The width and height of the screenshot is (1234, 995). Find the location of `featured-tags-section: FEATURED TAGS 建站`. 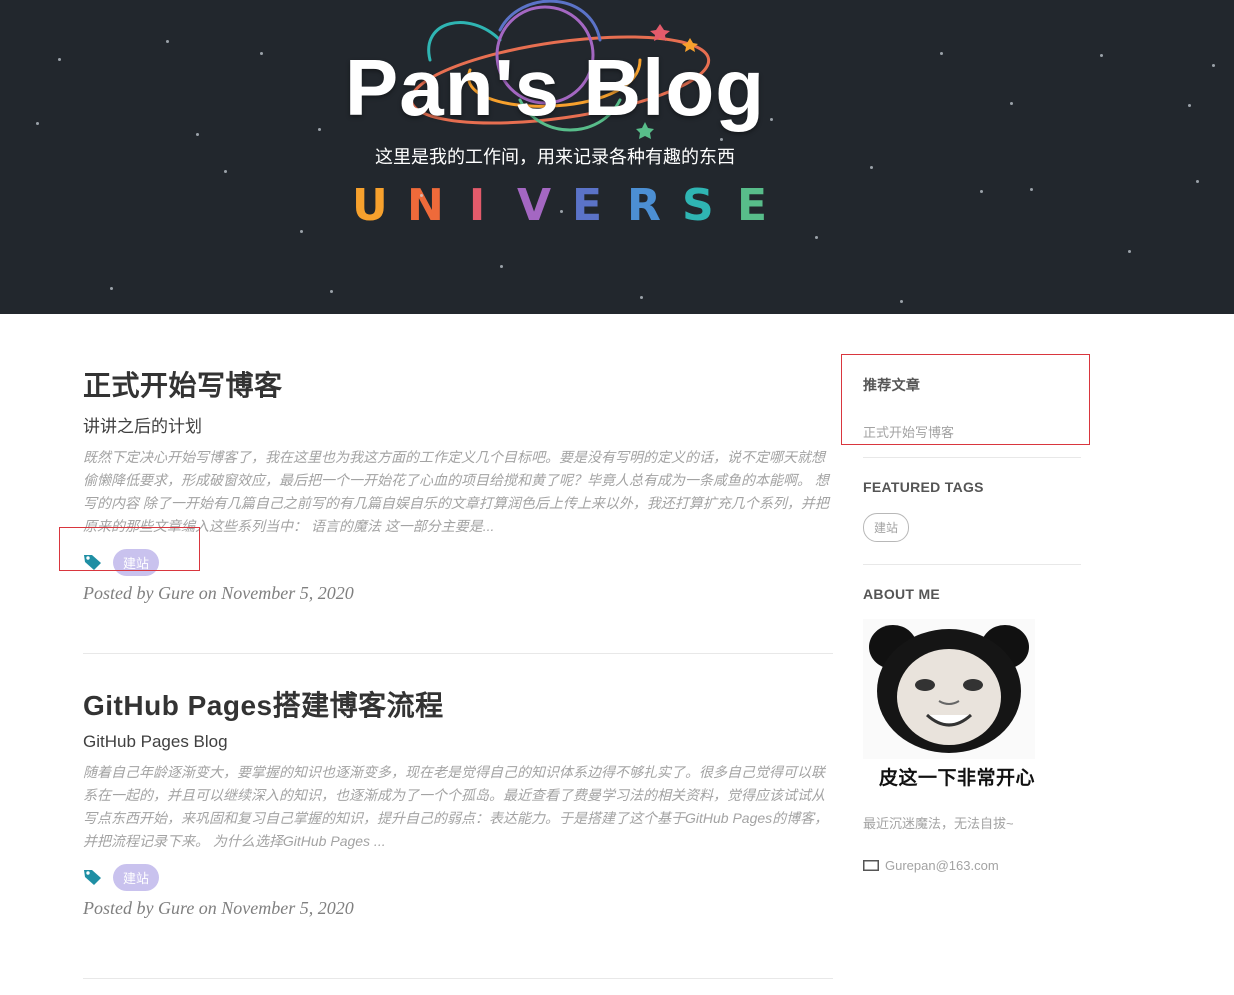

featured-tags-section: FEATURED TAGS 建站 is located at coordinates (973, 511).